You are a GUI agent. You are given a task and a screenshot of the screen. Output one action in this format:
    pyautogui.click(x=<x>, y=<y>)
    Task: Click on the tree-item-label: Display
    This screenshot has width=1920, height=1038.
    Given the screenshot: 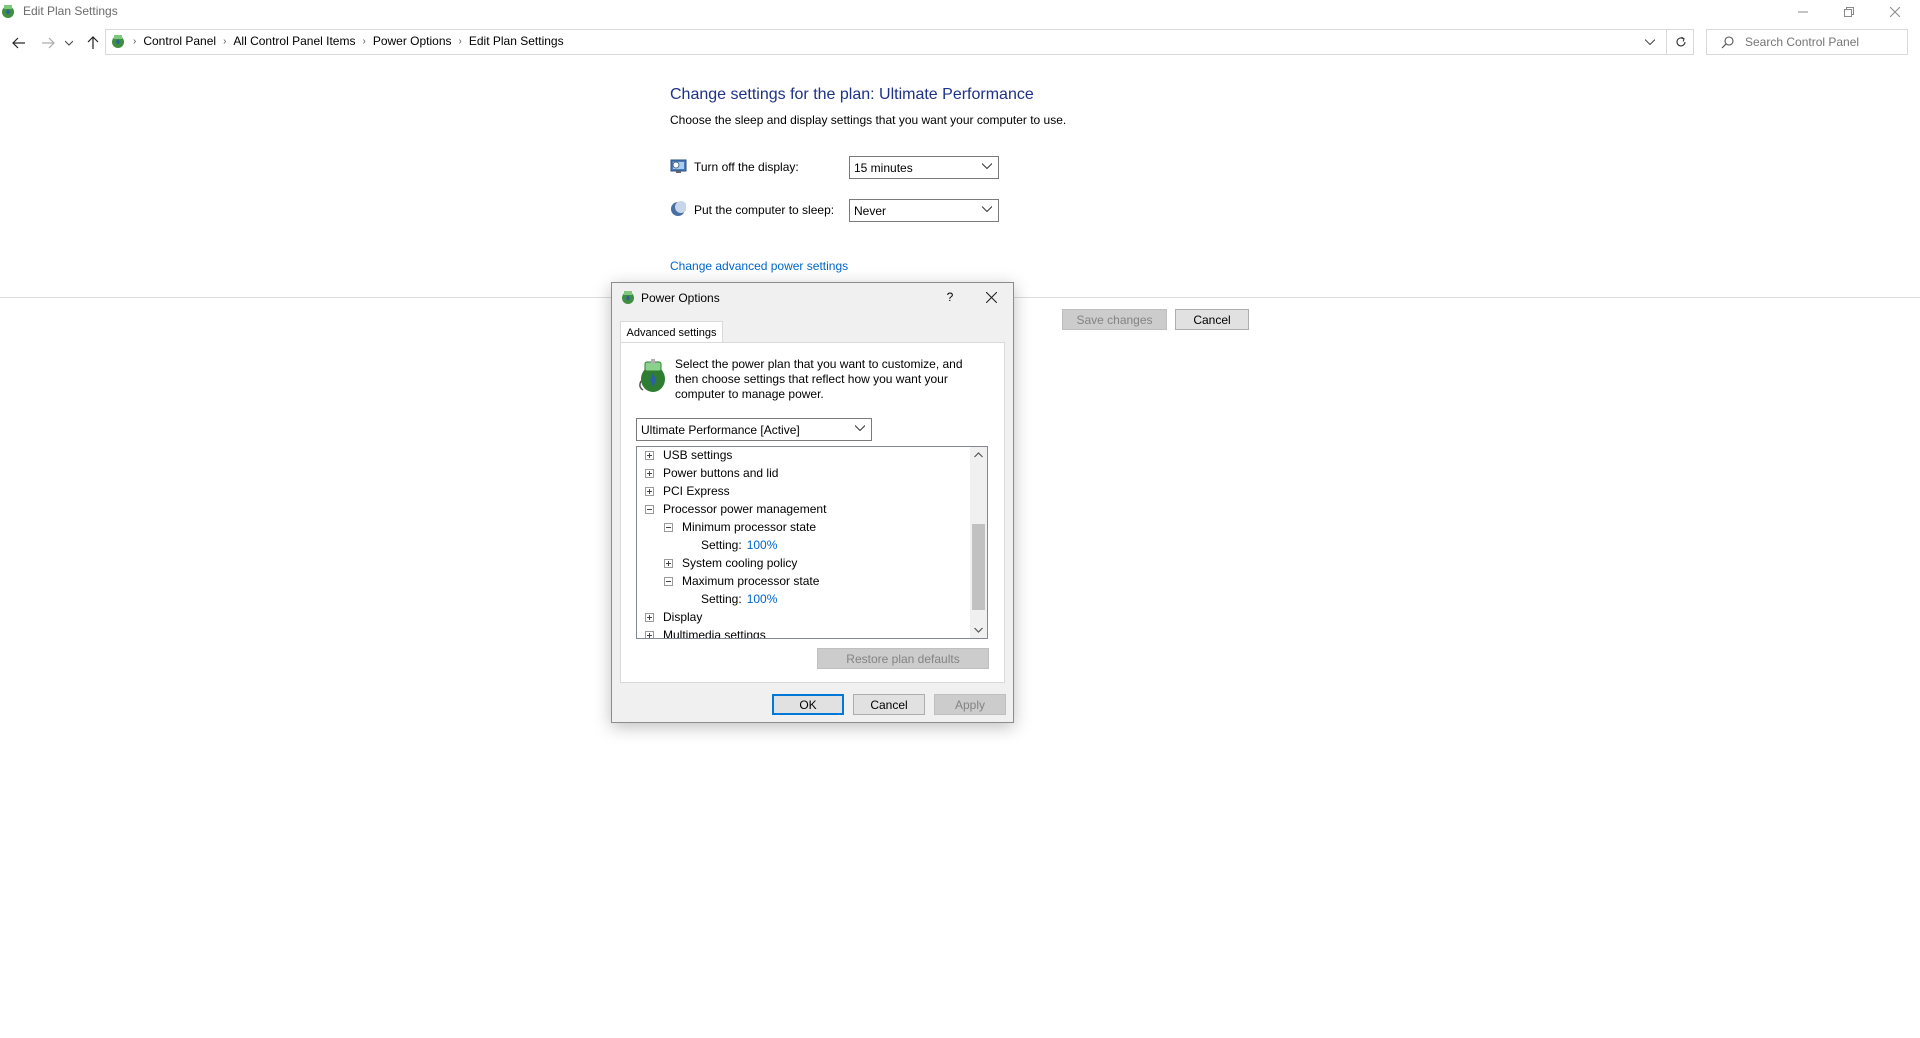 What is the action you would take?
    pyautogui.click(x=683, y=617)
    